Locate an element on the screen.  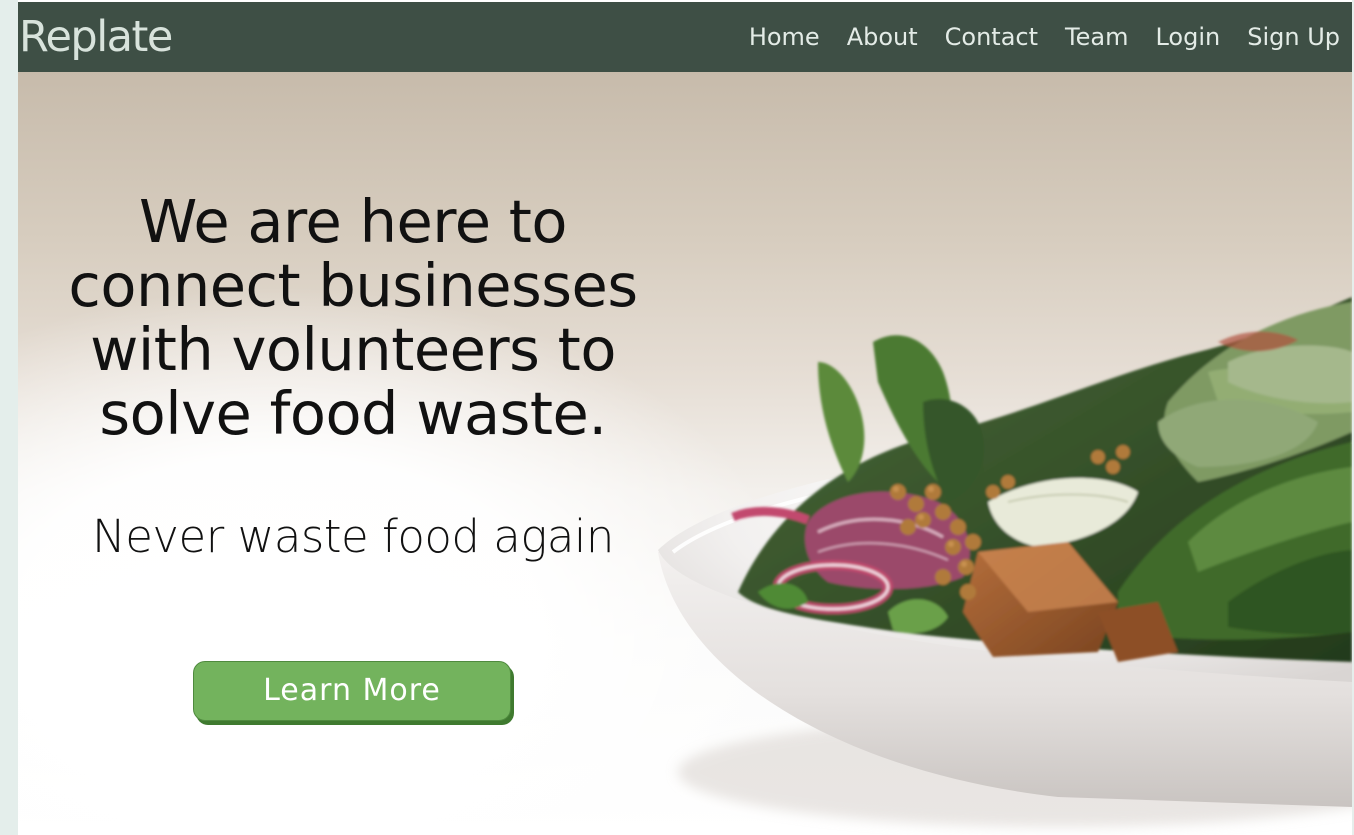
hero-subheading: Never waste food again is located at coordinates (353, 536).